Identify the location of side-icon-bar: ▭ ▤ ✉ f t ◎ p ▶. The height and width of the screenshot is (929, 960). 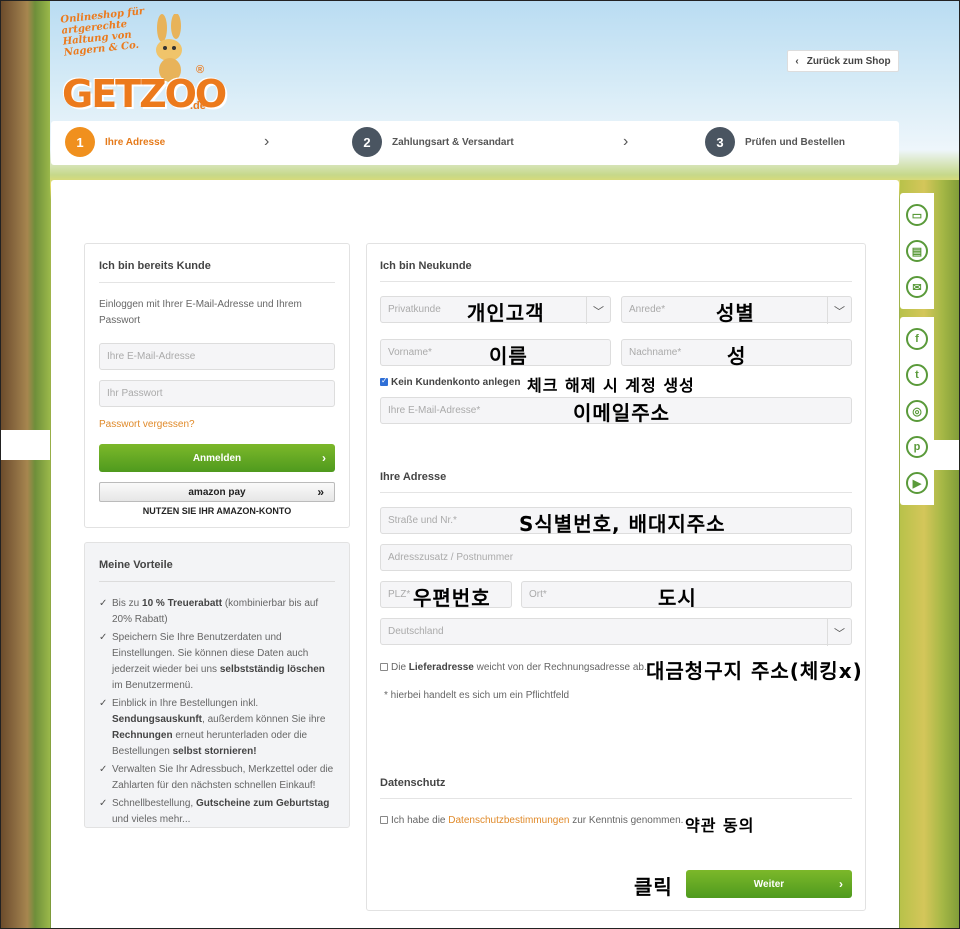
(917, 353).